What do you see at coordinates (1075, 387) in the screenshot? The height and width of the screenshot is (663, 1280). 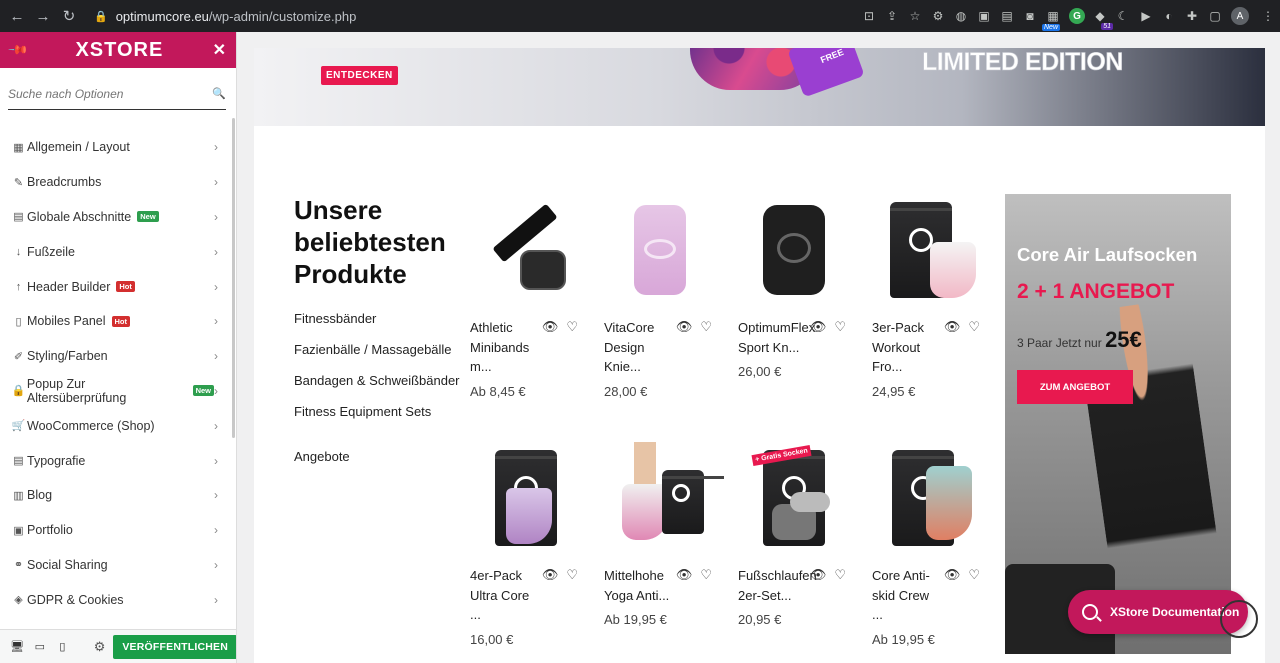 I see `promo-offer-button: ZUM ANGEBOT` at bounding box center [1075, 387].